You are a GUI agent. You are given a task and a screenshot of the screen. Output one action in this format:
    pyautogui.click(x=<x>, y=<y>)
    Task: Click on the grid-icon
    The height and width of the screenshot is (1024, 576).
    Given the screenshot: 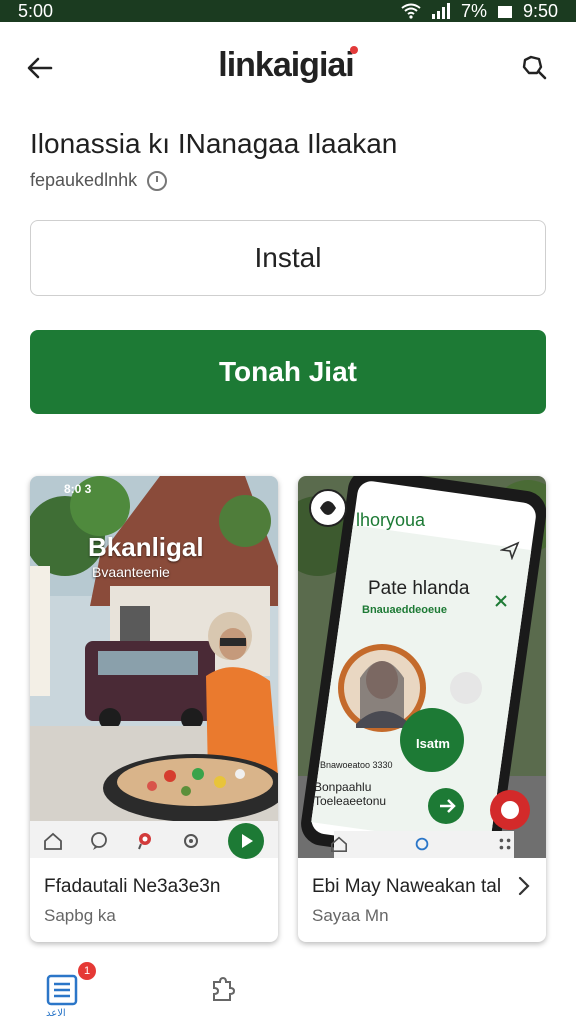 What is the action you would take?
    pyautogui.click(x=505, y=844)
    